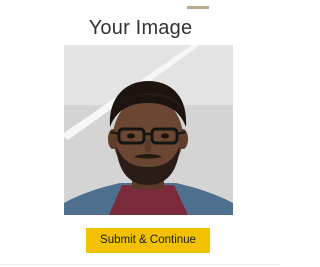  What do you see at coordinates (140, 28) in the screenshot?
I see `page-title: Your Image` at bounding box center [140, 28].